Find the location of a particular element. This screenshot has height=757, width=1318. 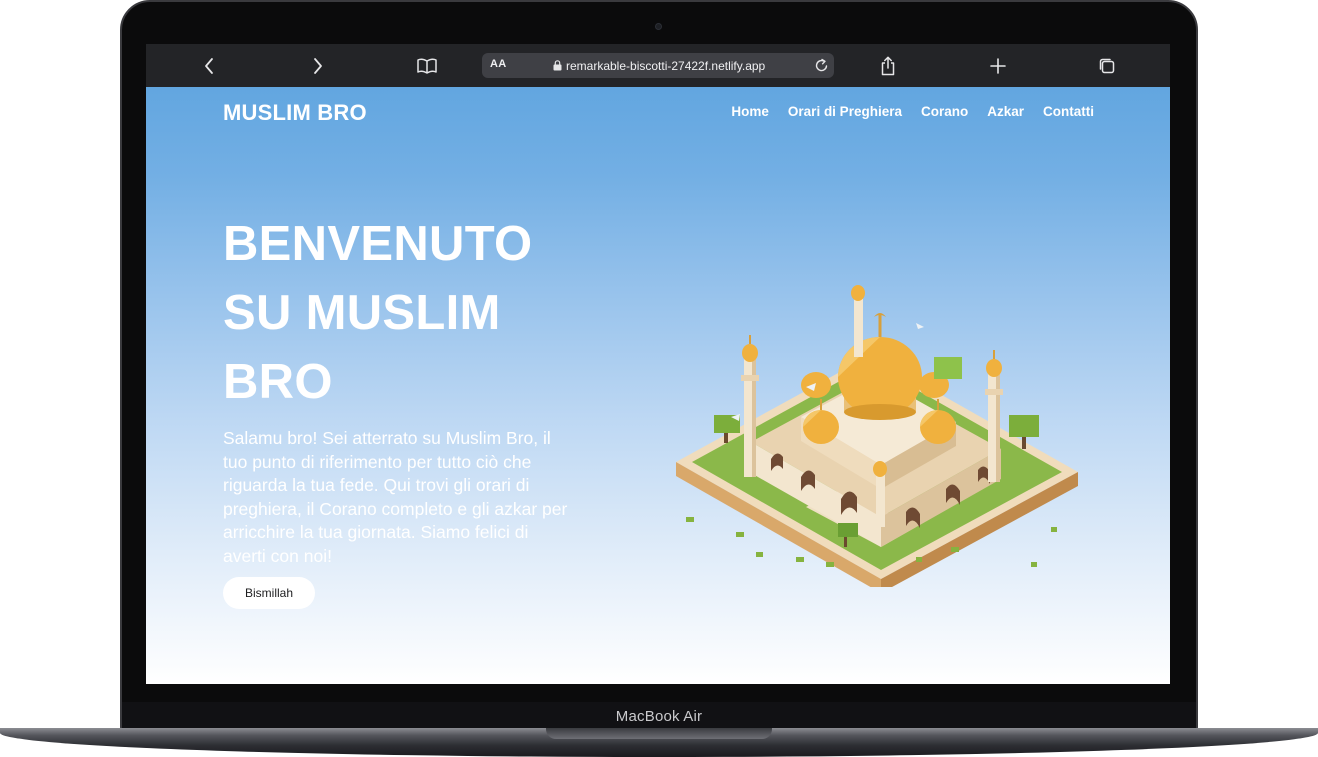

tabs-icon is located at coordinates (1107, 66).